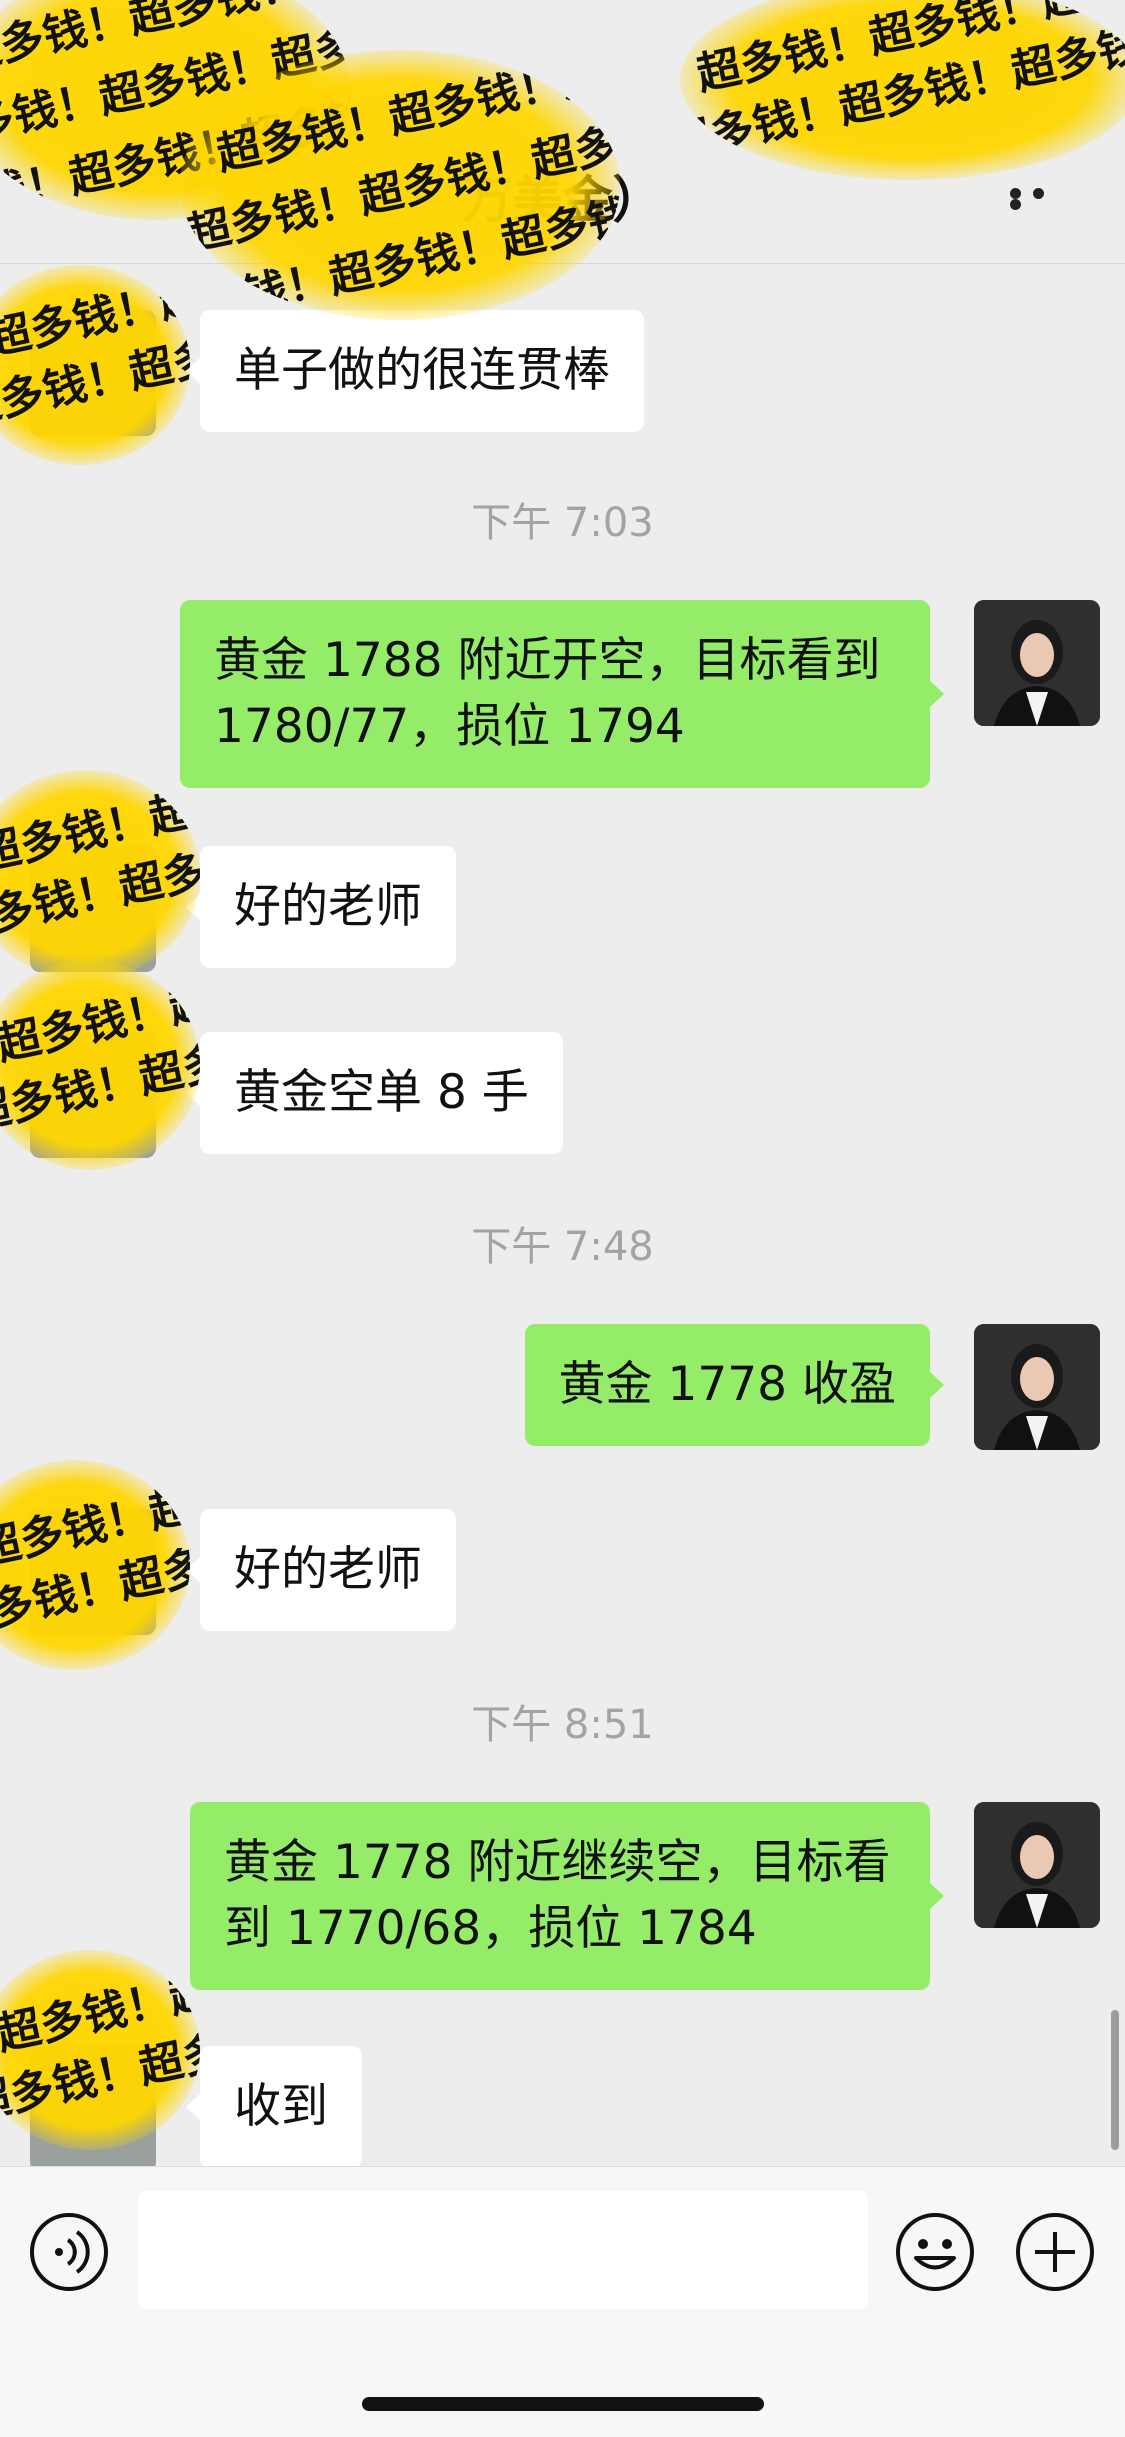  Describe the element at coordinates (562, 1247) in the screenshot. I see `timestamp: 下午 7:48` at that location.